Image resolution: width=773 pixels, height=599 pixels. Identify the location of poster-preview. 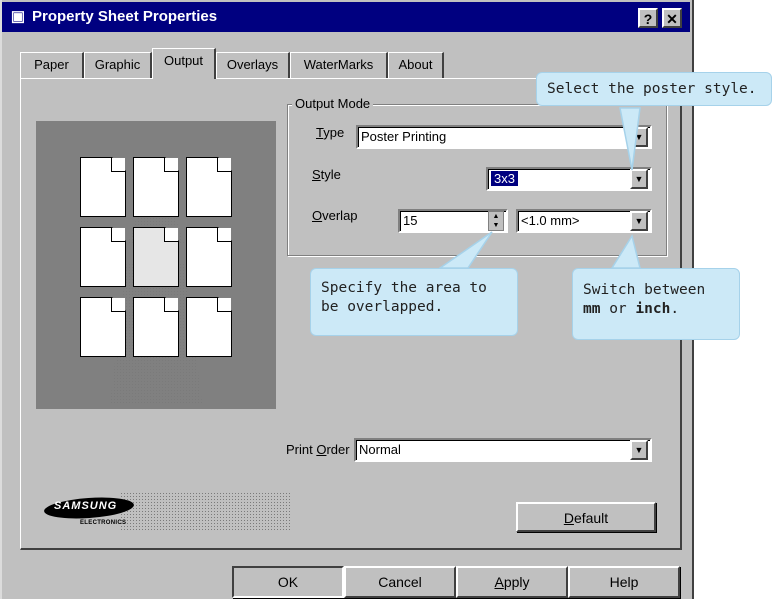
(156, 265).